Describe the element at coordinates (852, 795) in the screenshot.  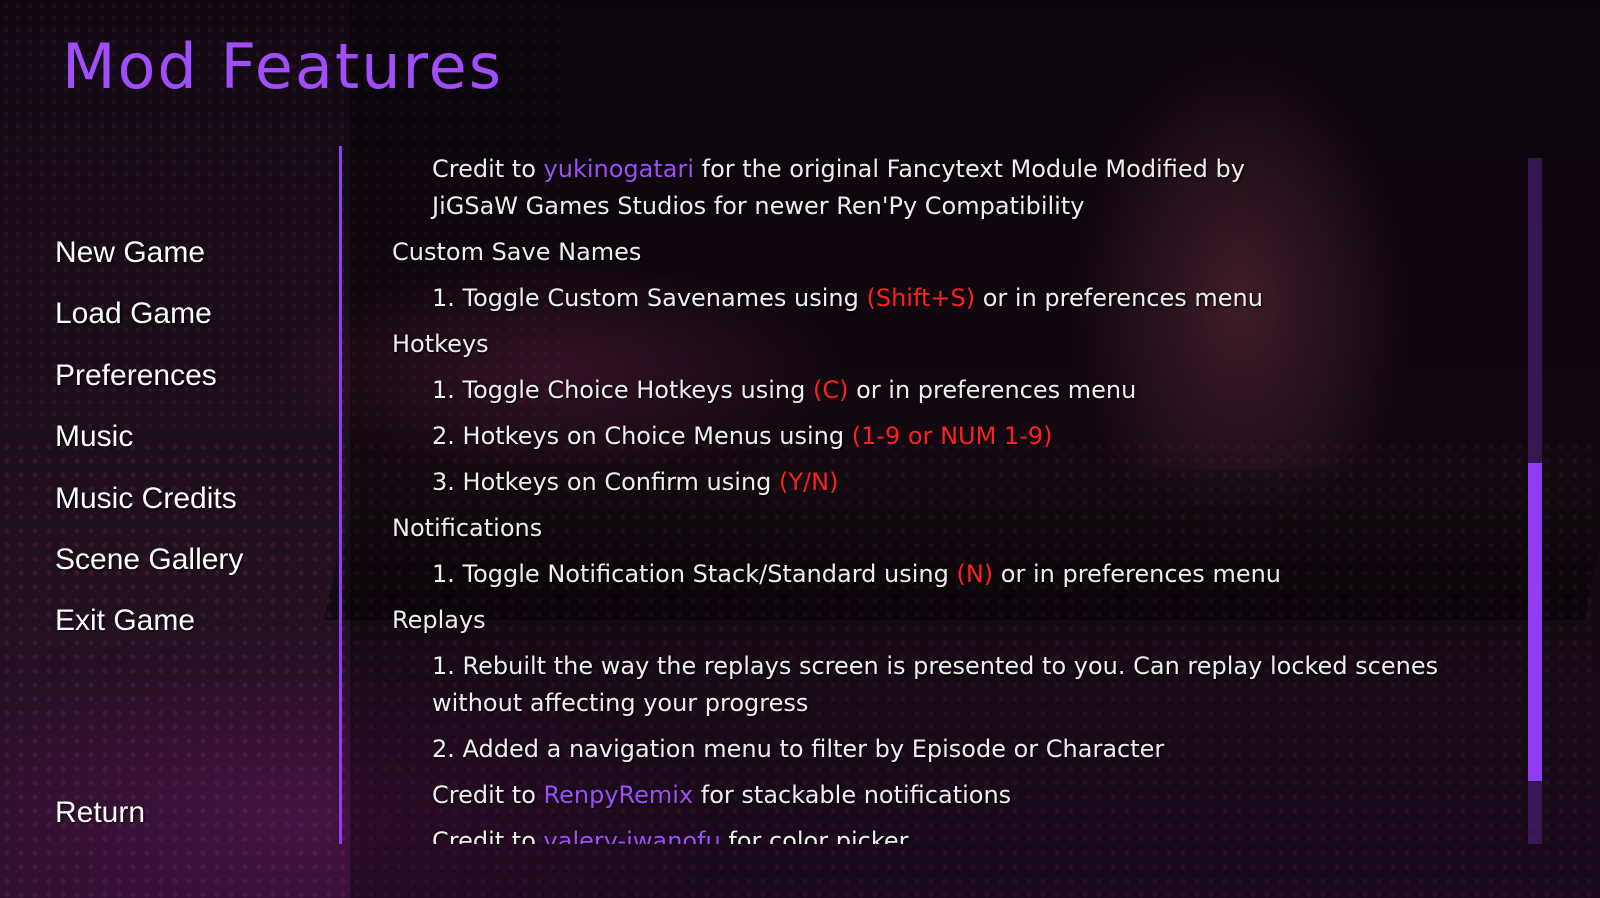
I see `credit-suffix: for stackable notifications` at that location.